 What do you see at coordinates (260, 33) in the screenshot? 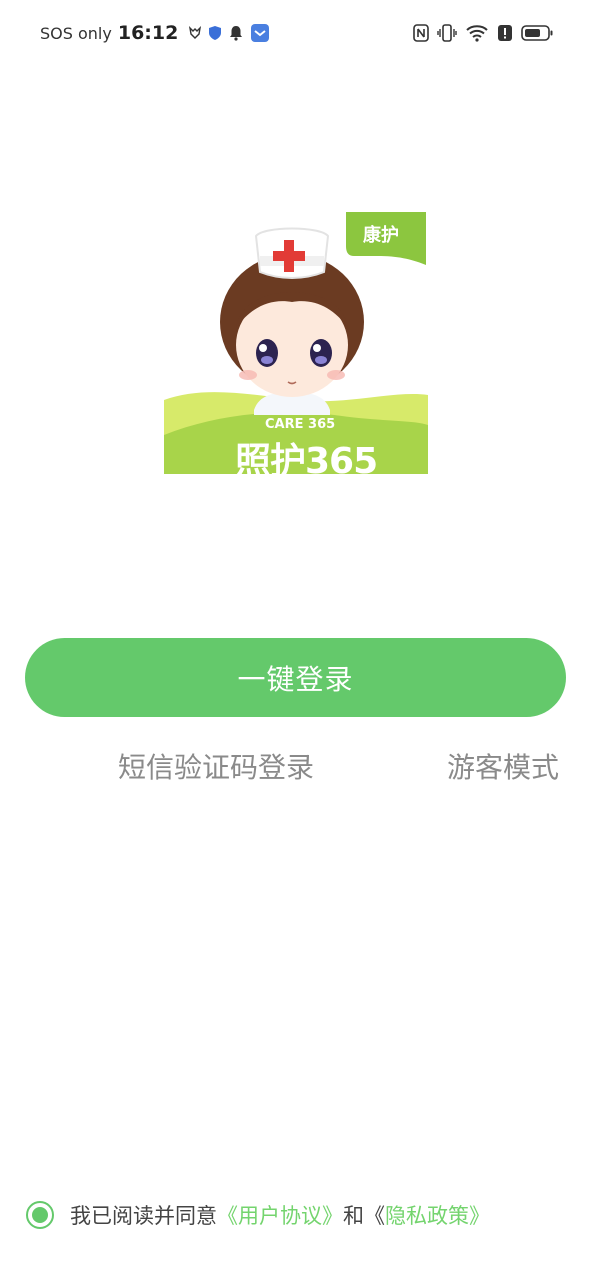
I see `app-icon` at bounding box center [260, 33].